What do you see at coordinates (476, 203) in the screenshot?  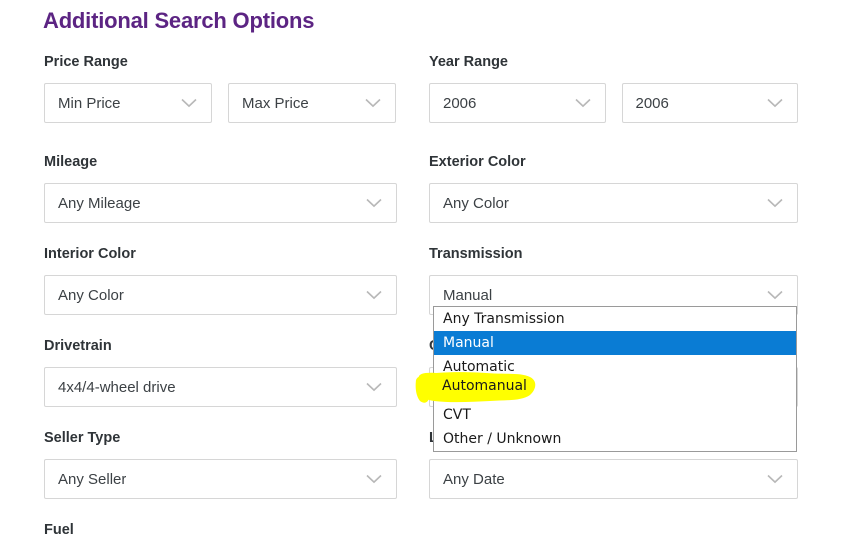 I see `select-exterior-color-value: Any Color` at bounding box center [476, 203].